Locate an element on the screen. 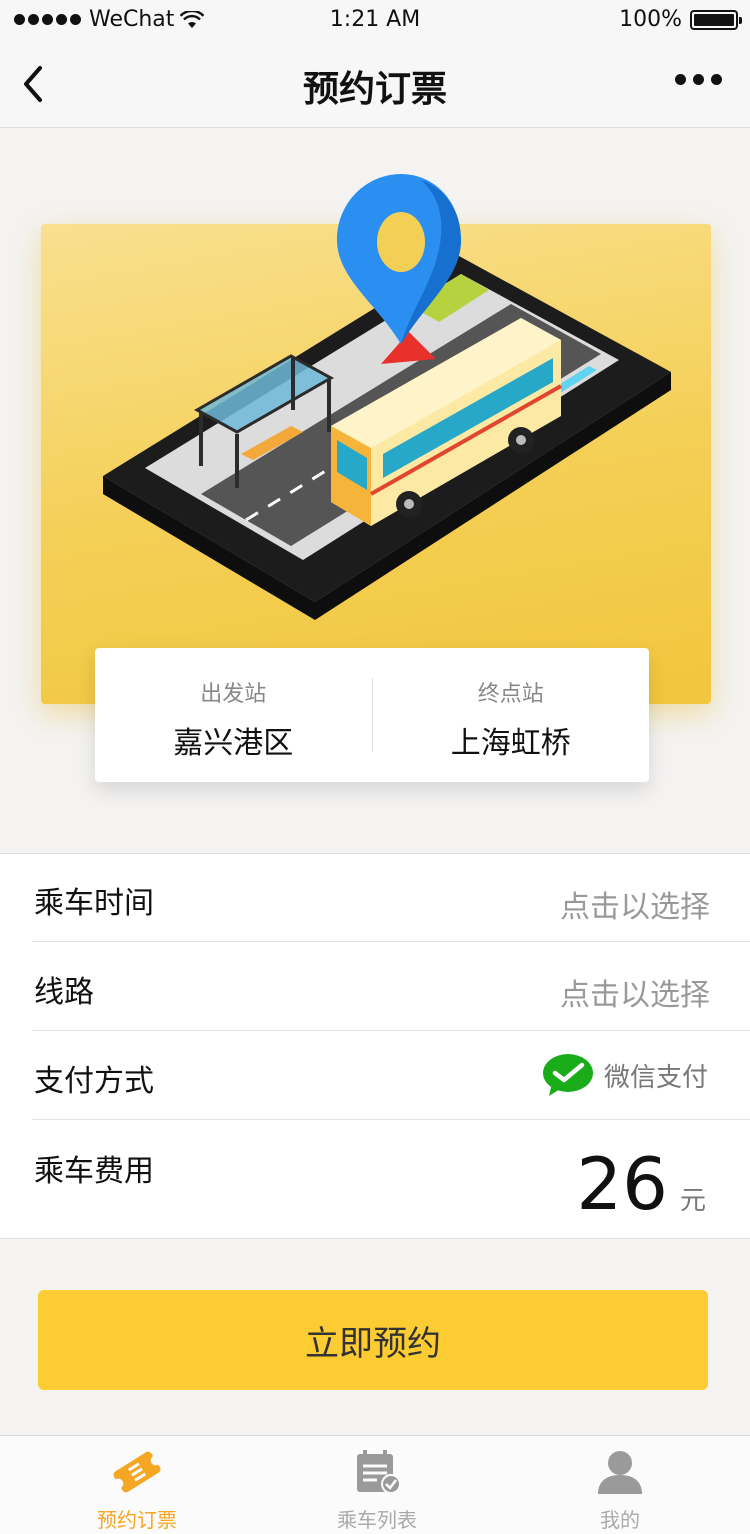 The height and width of the screenshot is (1534, 750). route-label: 线路 is located at coordinates (64, 992).